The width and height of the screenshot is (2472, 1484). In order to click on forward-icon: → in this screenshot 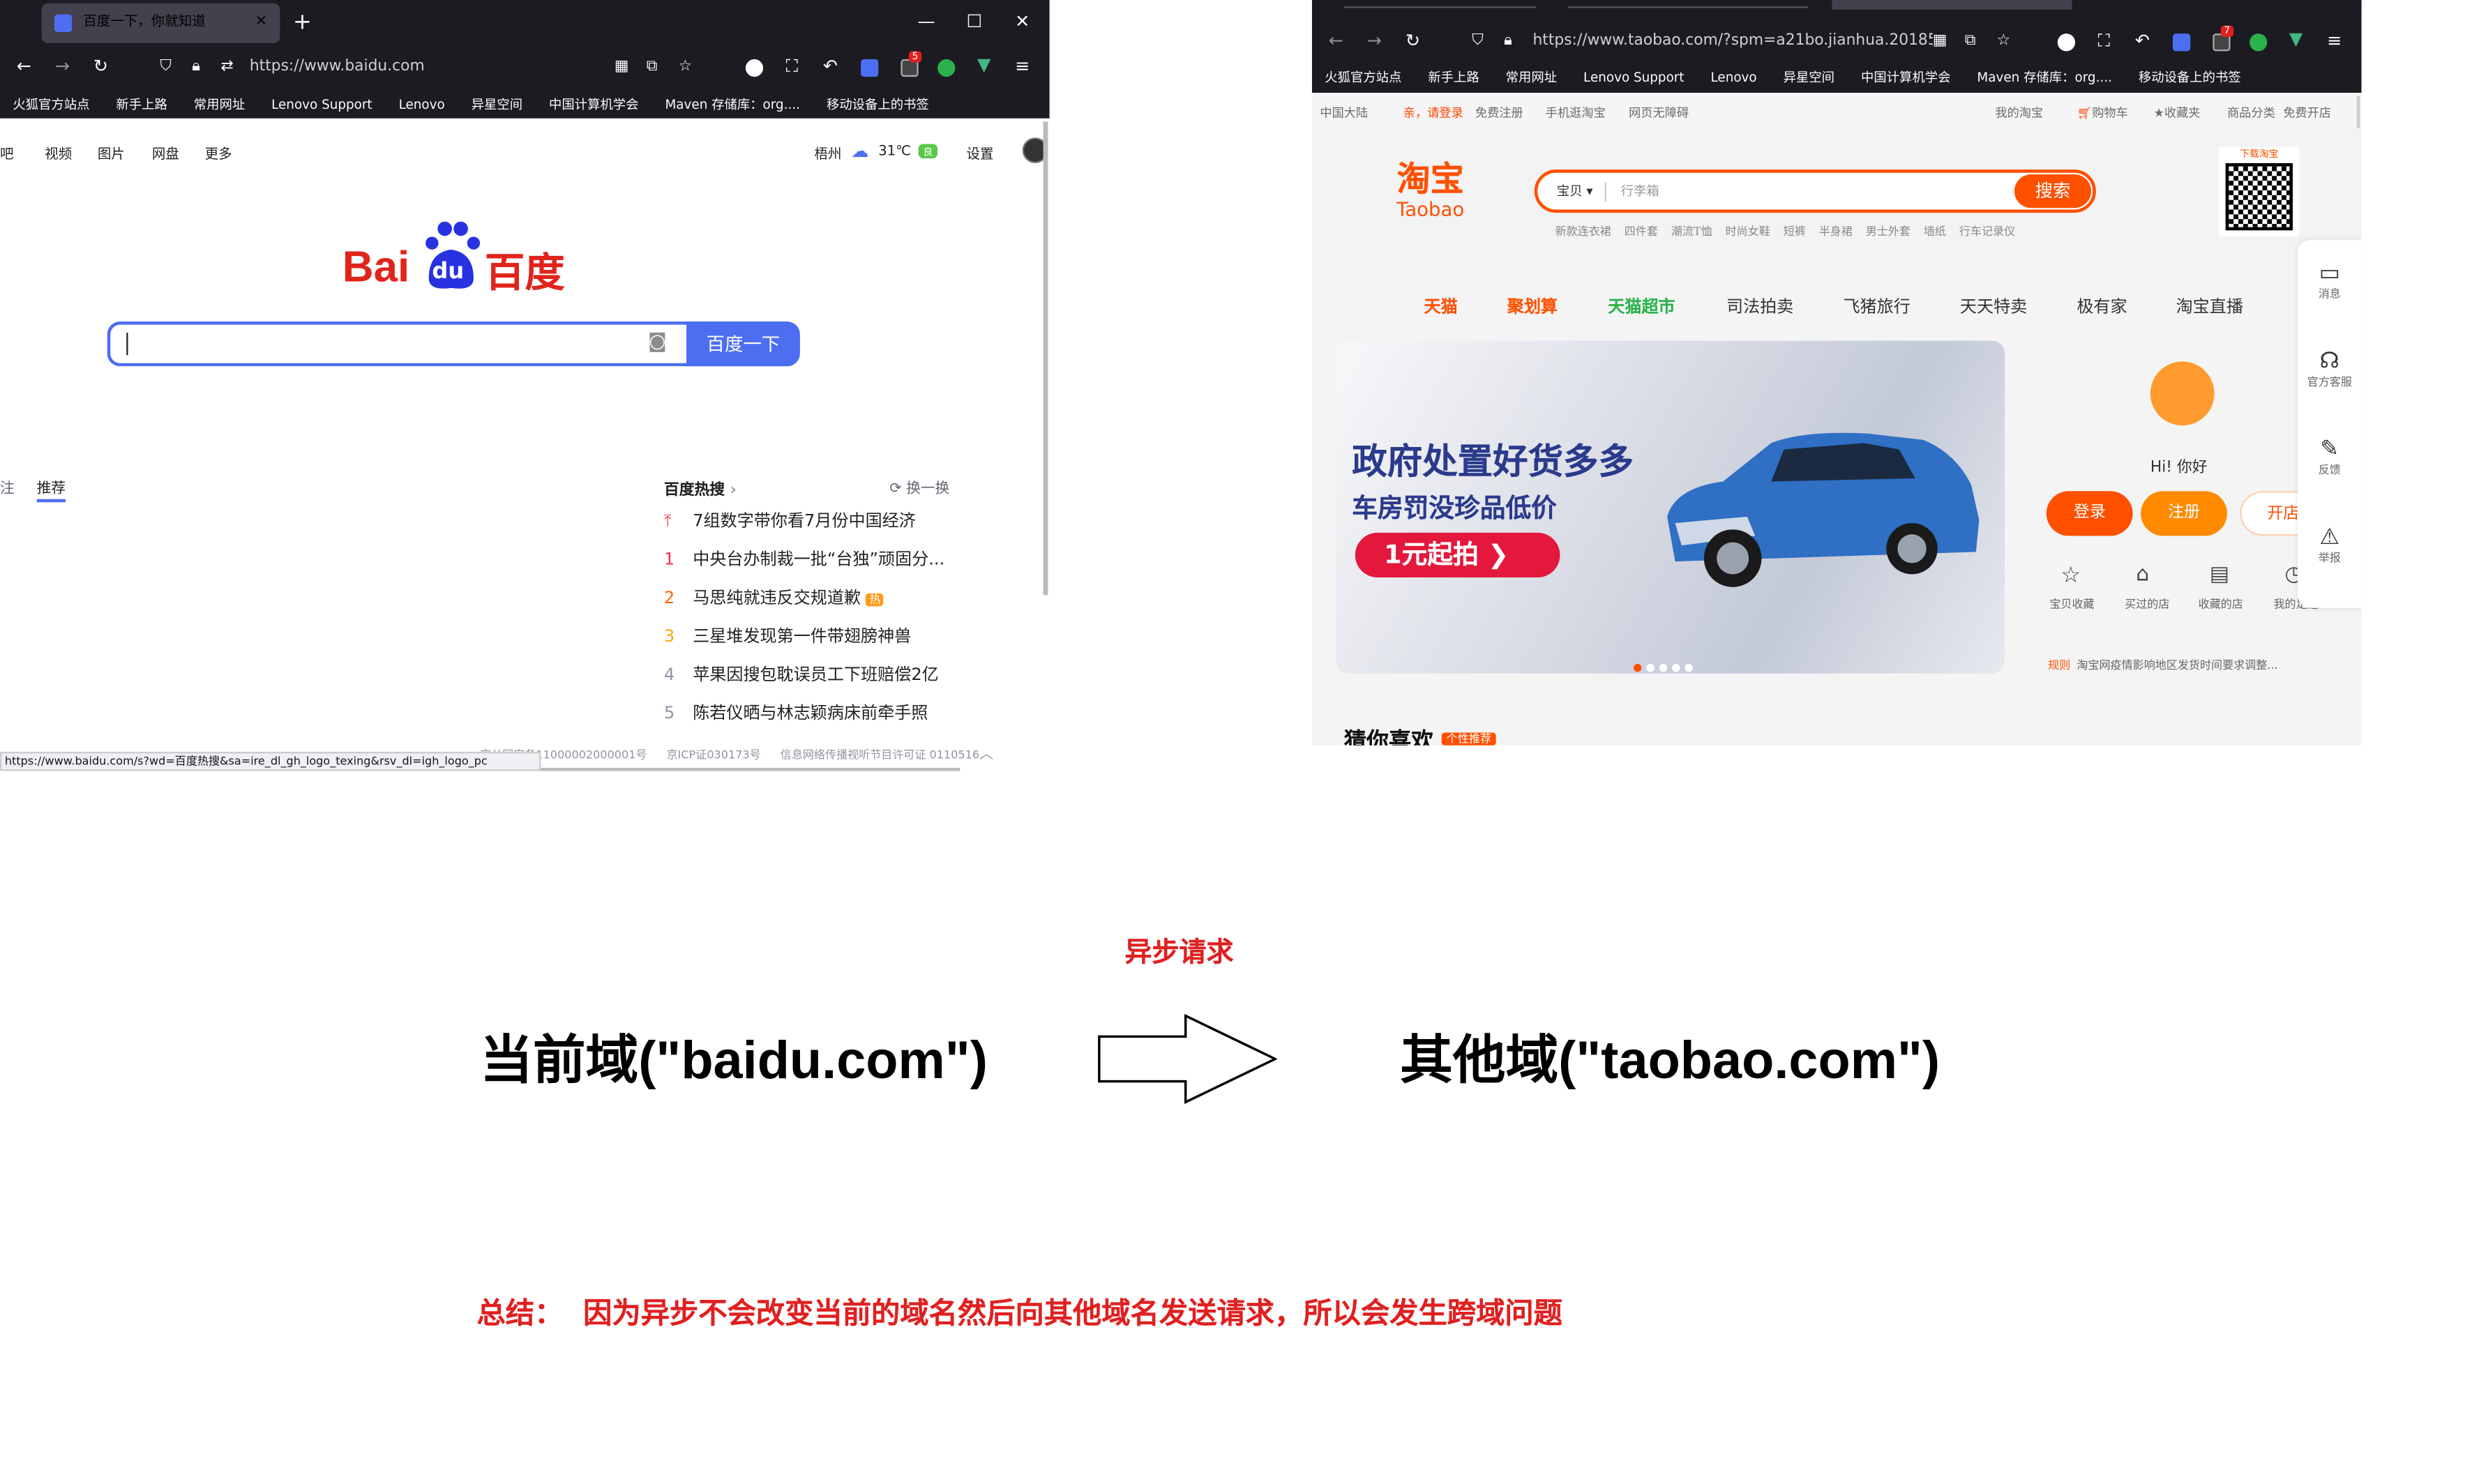, I will do `click(62, 66)`.